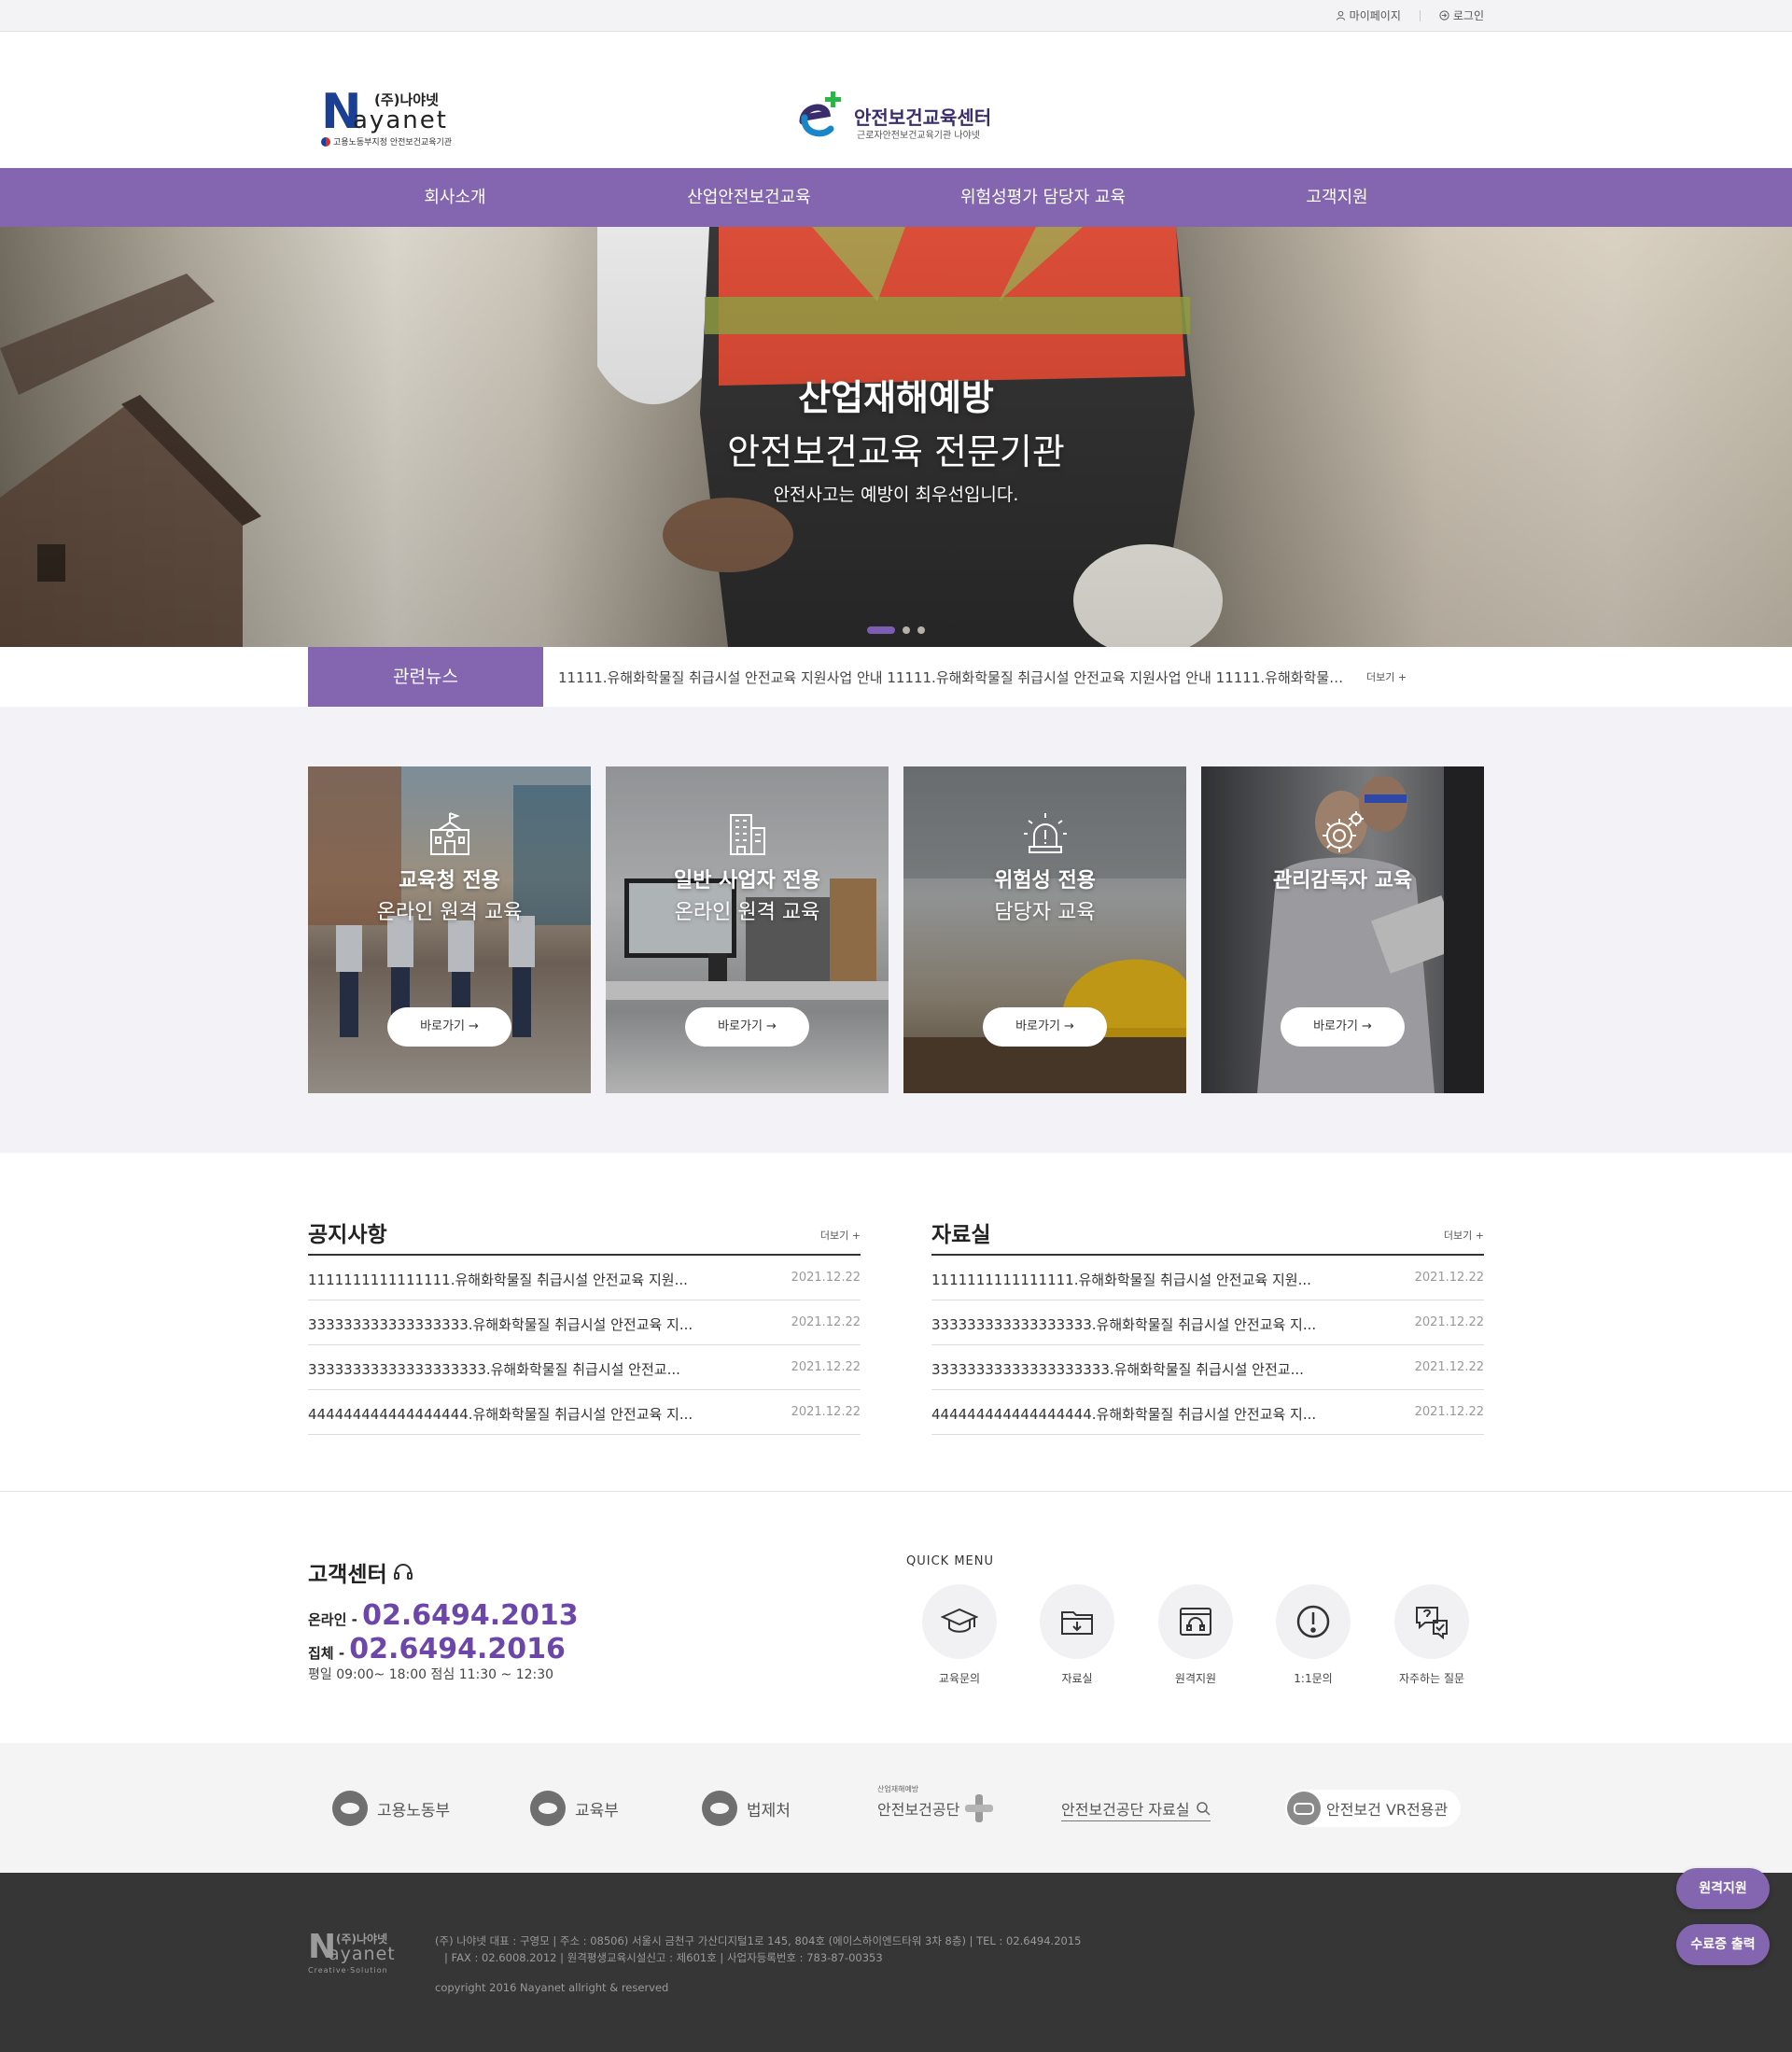 The width and height of the screenshot is (1792, 2052). I want to click on remote-support-button: 원격지원, so click(1723, 1889).